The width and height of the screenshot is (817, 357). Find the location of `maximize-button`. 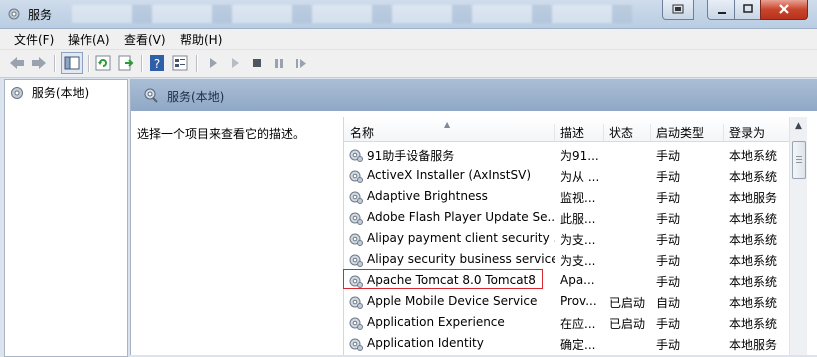

maximize-button is located at coordinates (748, 10).